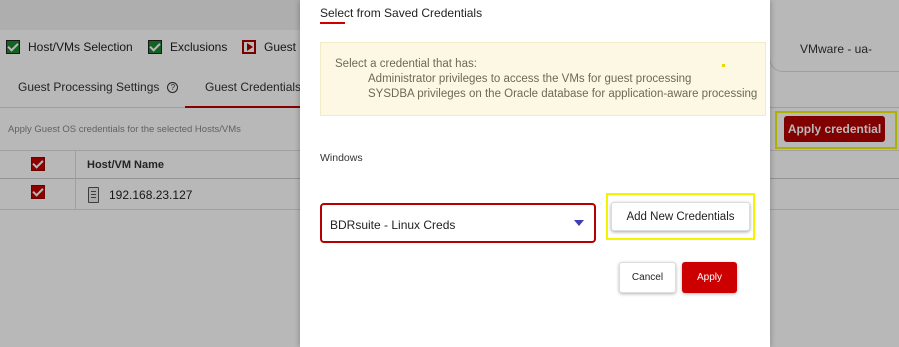 This screenshot has width=899, height=347. I want to click on credential-select: BDRsuite - Linux Creds, so click(458, 223).